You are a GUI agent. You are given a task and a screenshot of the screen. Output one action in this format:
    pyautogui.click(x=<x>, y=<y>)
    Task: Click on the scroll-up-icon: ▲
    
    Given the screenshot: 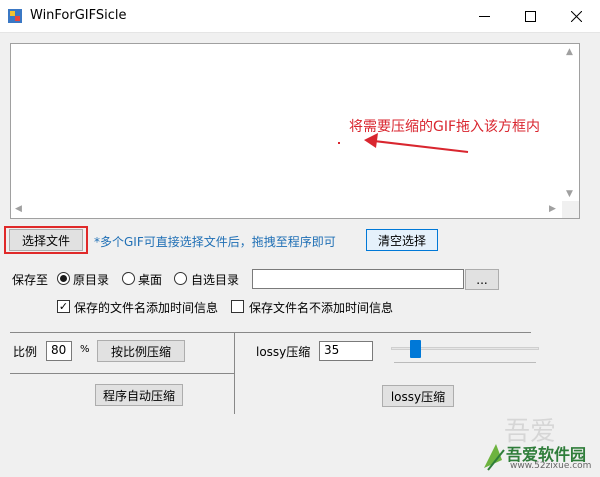 What is the action you would take?
    pyautogui.click(x=569, y=52)
    